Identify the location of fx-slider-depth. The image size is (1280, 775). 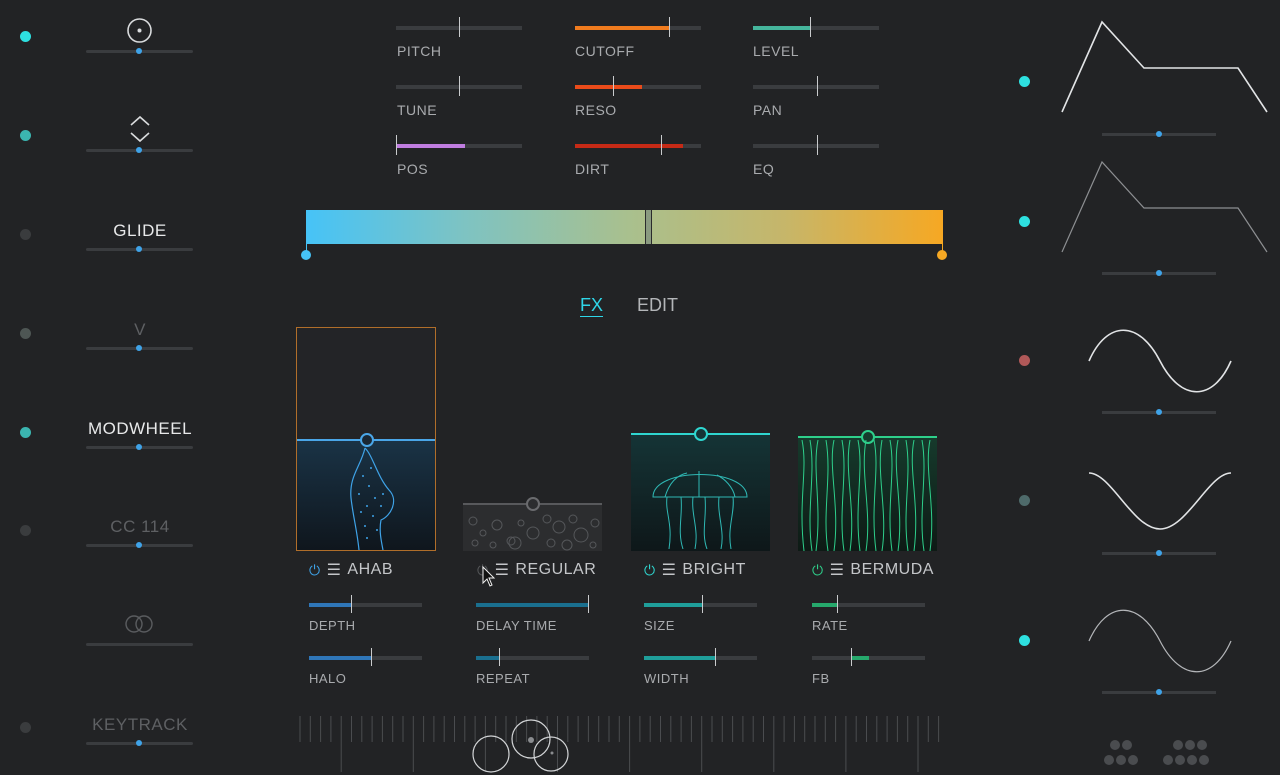
(365, 604).